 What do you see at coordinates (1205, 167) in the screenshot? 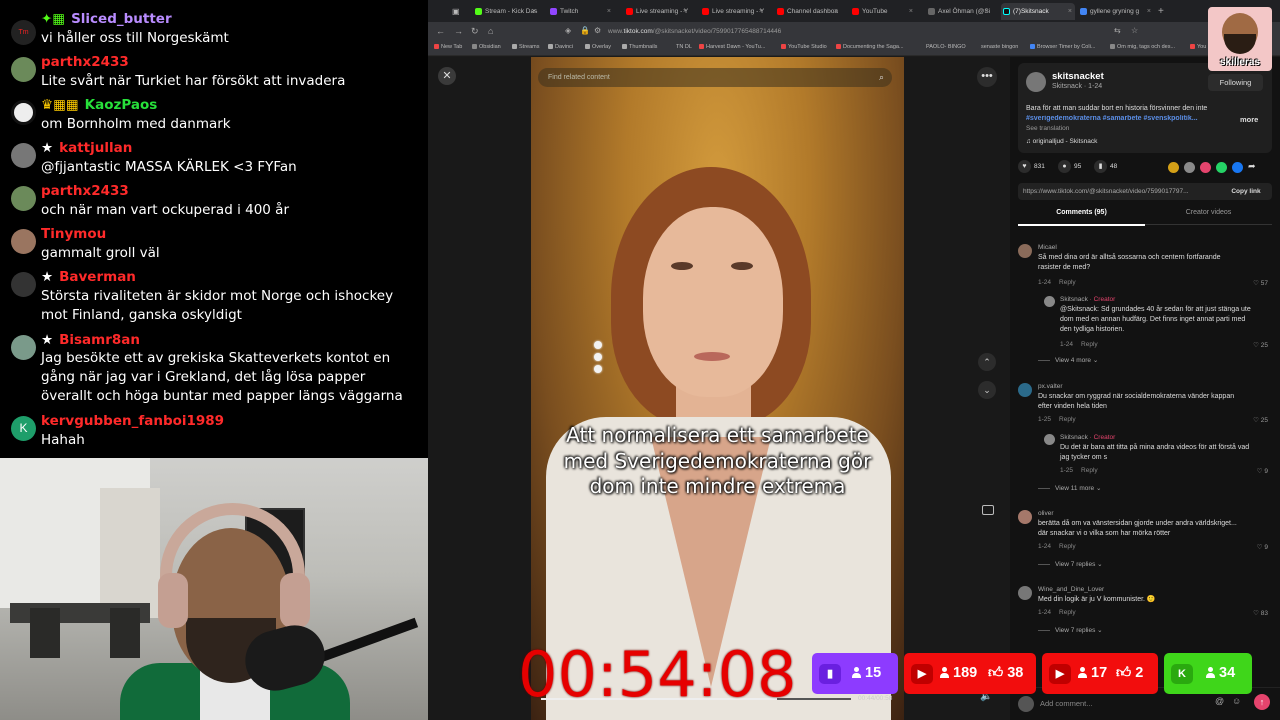
I see `repost-share-icon` at bounding box center [1205, 167].